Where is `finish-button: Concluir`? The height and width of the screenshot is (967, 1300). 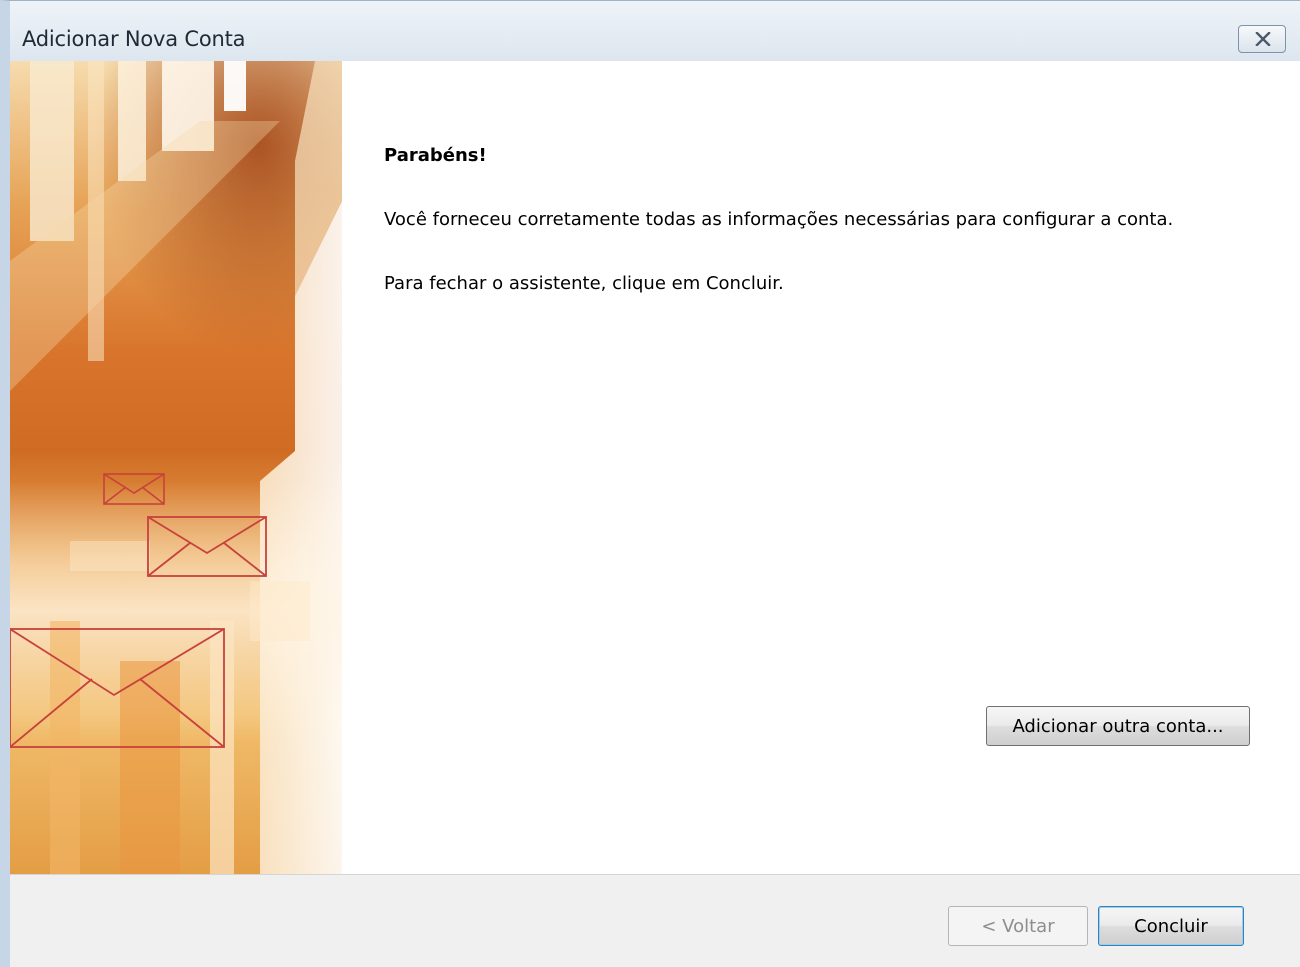
finish-button: Concluir is located at coordinates (1171, 926).